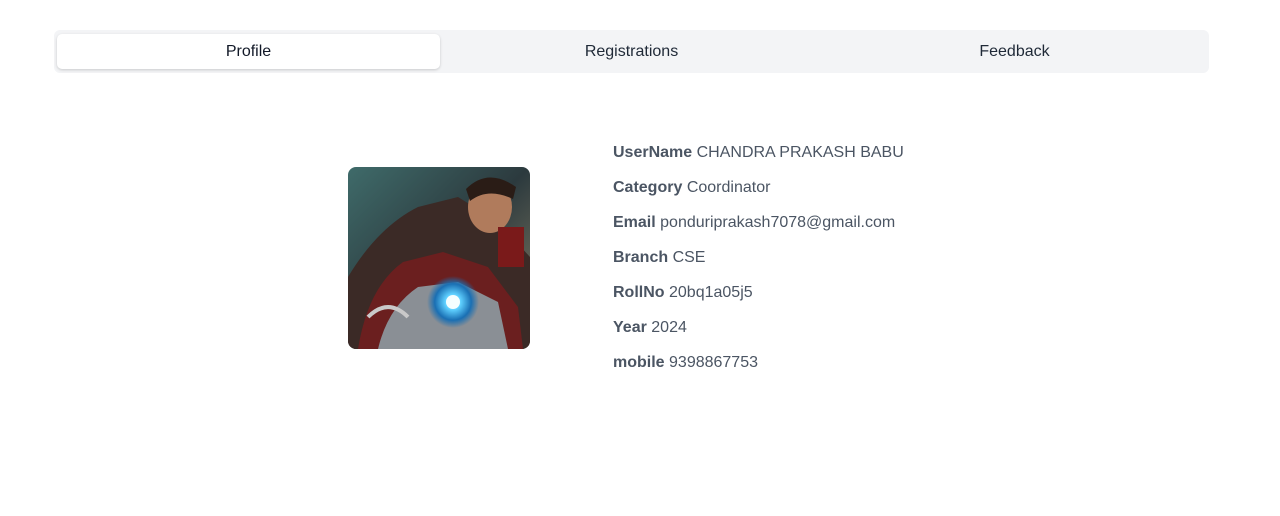 This screenshot has height=516, width=1280. Describe the element at coordinates (711, 292) in the screenshot. I see `field-value: 20bq1a05j5` at that location.